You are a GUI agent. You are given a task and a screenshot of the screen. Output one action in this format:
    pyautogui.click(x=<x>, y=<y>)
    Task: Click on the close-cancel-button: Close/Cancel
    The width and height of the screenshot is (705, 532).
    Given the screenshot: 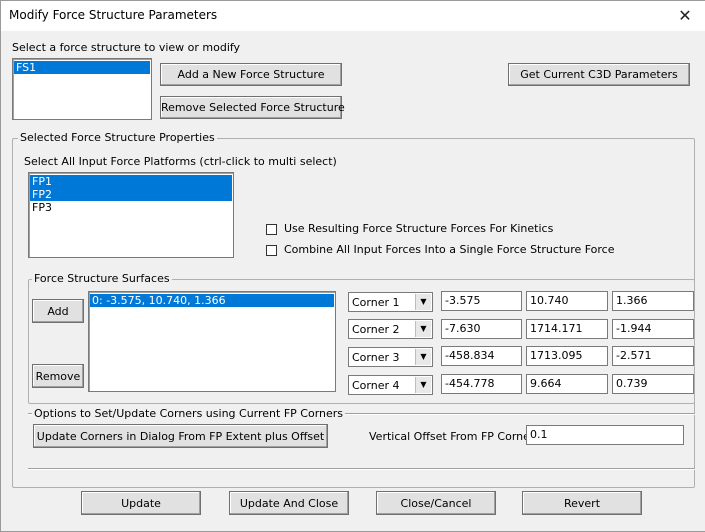 What is the action you would take?
    pyautogui.click(x=436, y=503)
    